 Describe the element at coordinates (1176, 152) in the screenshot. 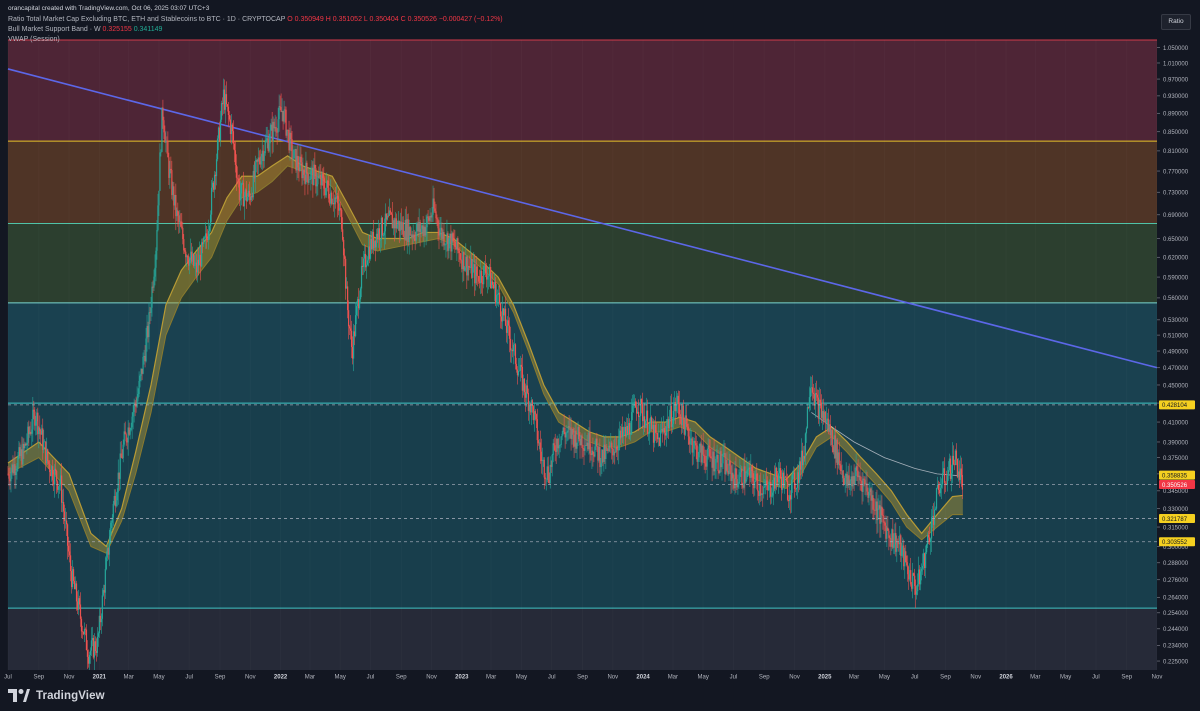

I see `y-tick-label-0.810000: 0.810000` at that location.